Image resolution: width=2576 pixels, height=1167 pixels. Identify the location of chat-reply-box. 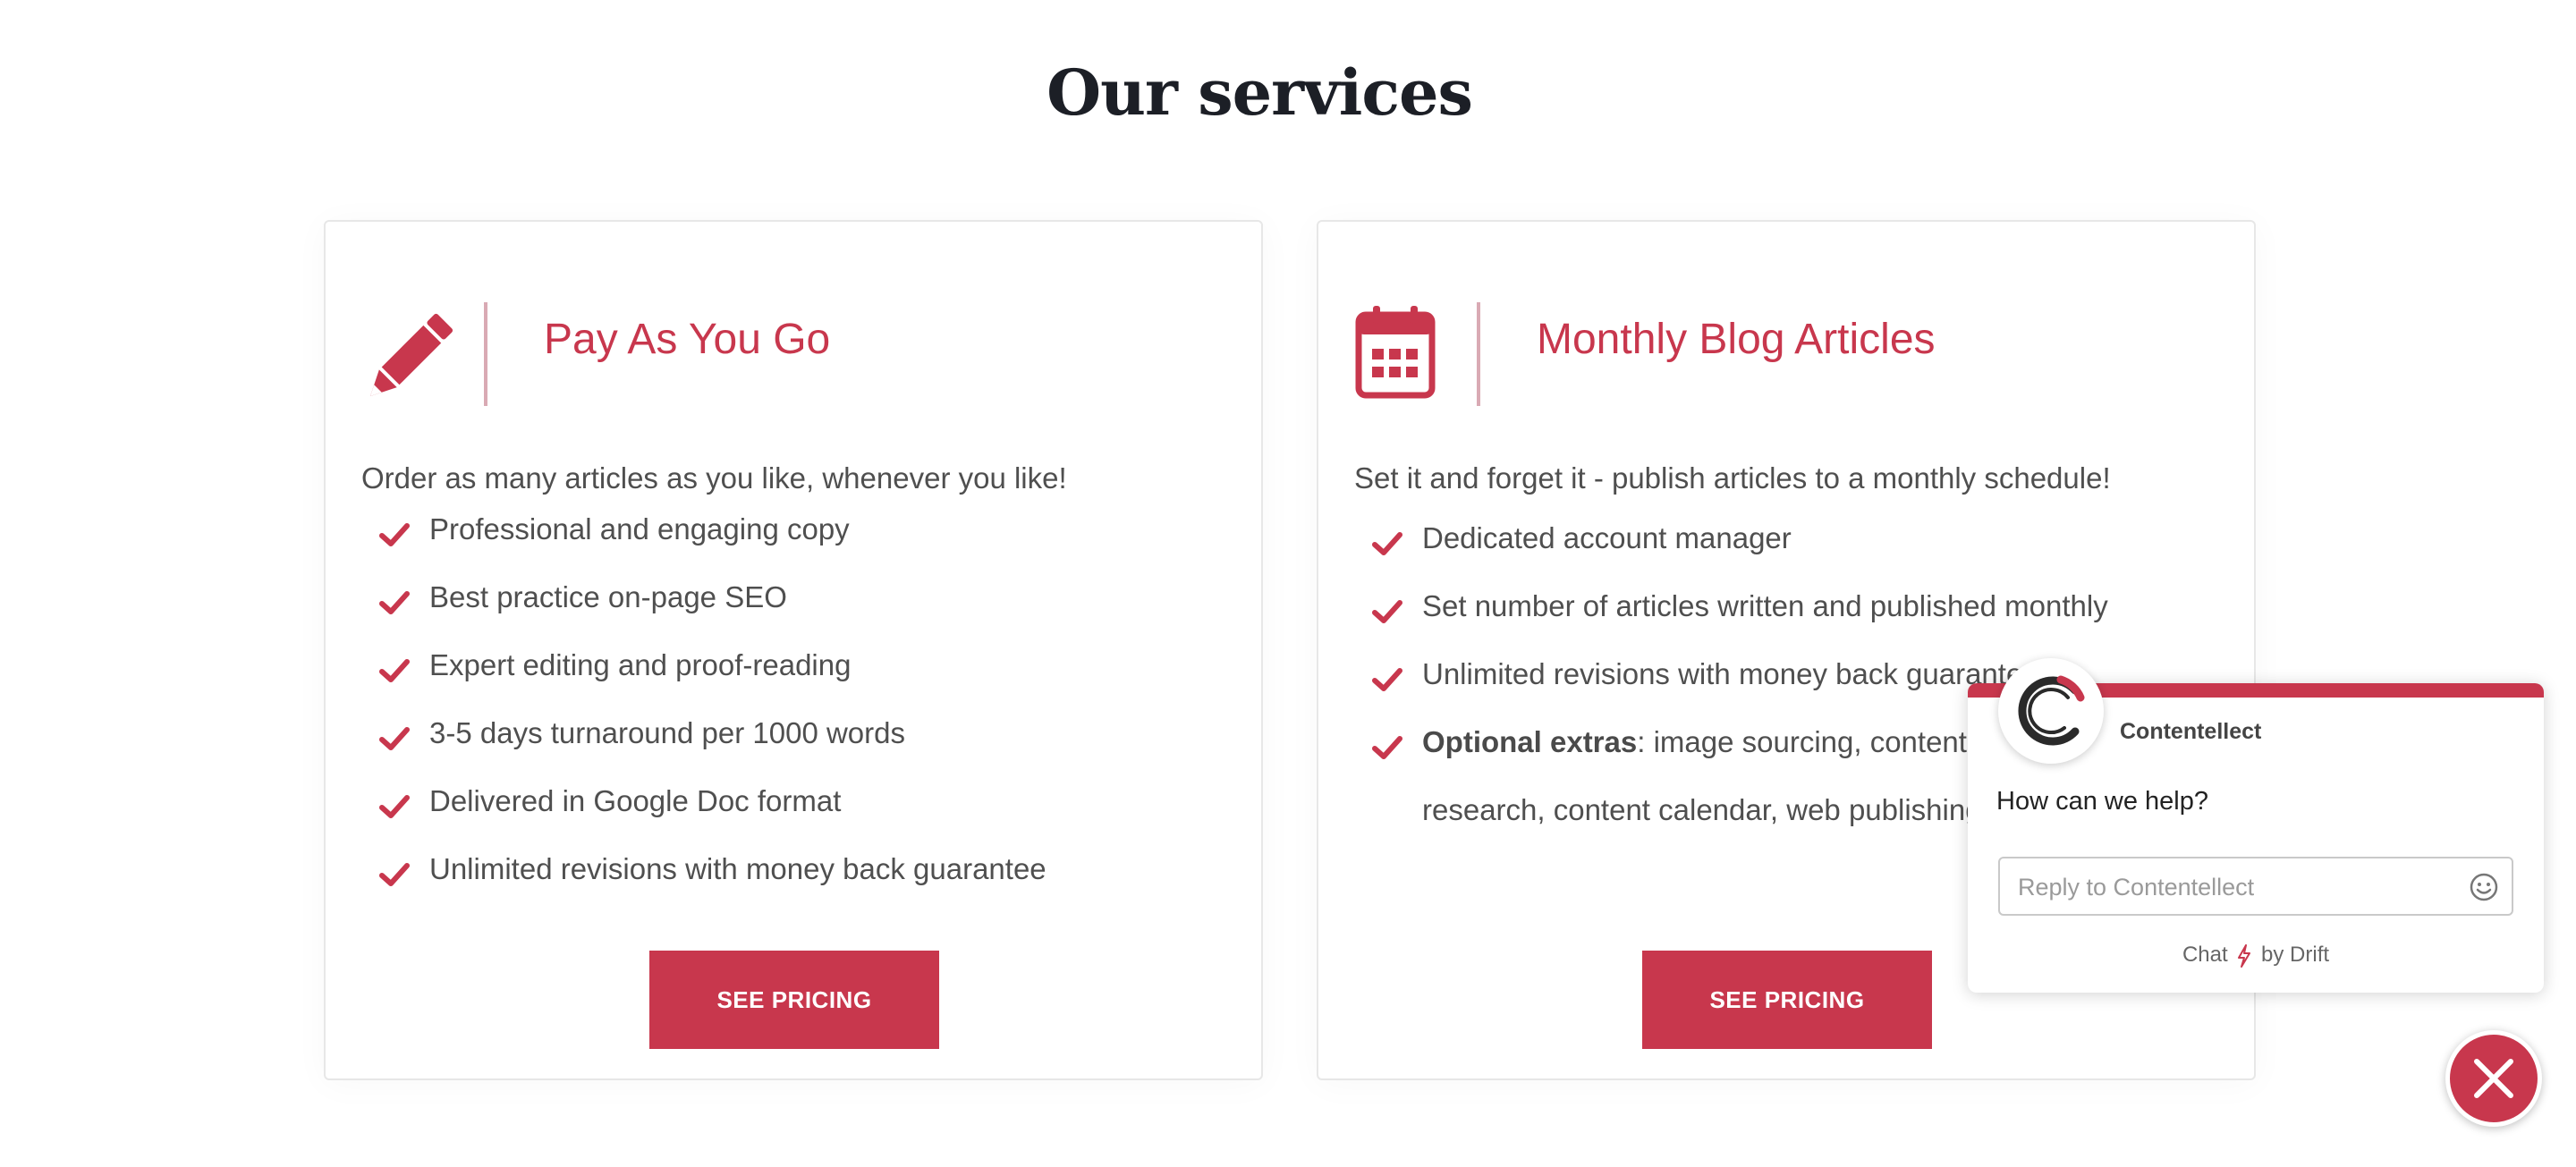
(2255, 886).